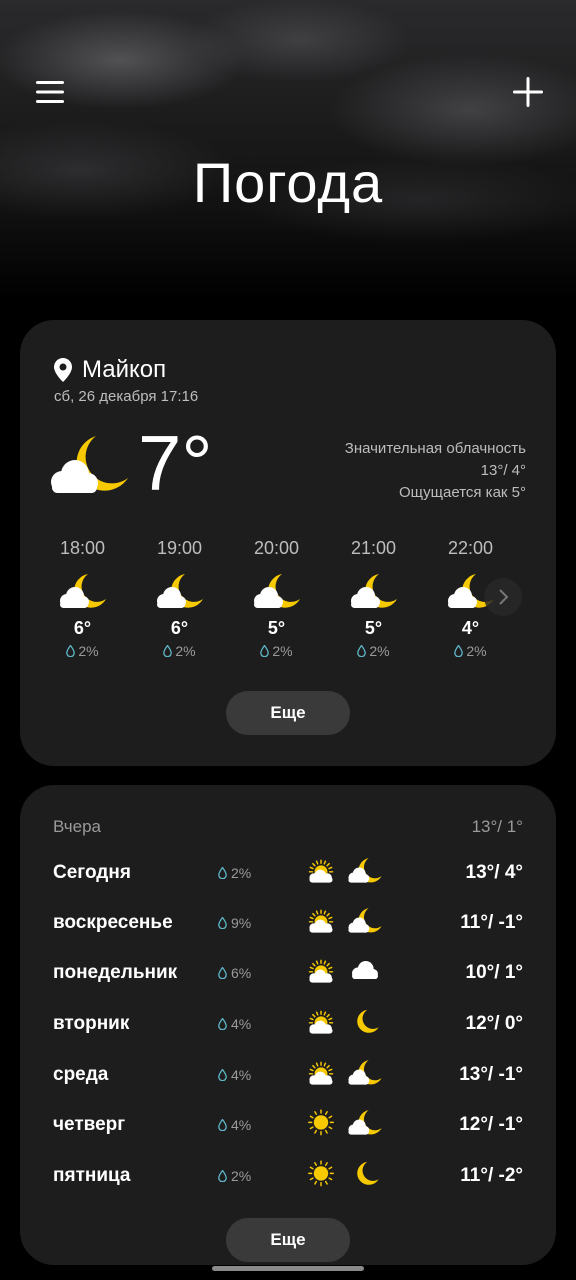 The image size is (576, 1280). I want to click on menu-button, so click(50, 92).